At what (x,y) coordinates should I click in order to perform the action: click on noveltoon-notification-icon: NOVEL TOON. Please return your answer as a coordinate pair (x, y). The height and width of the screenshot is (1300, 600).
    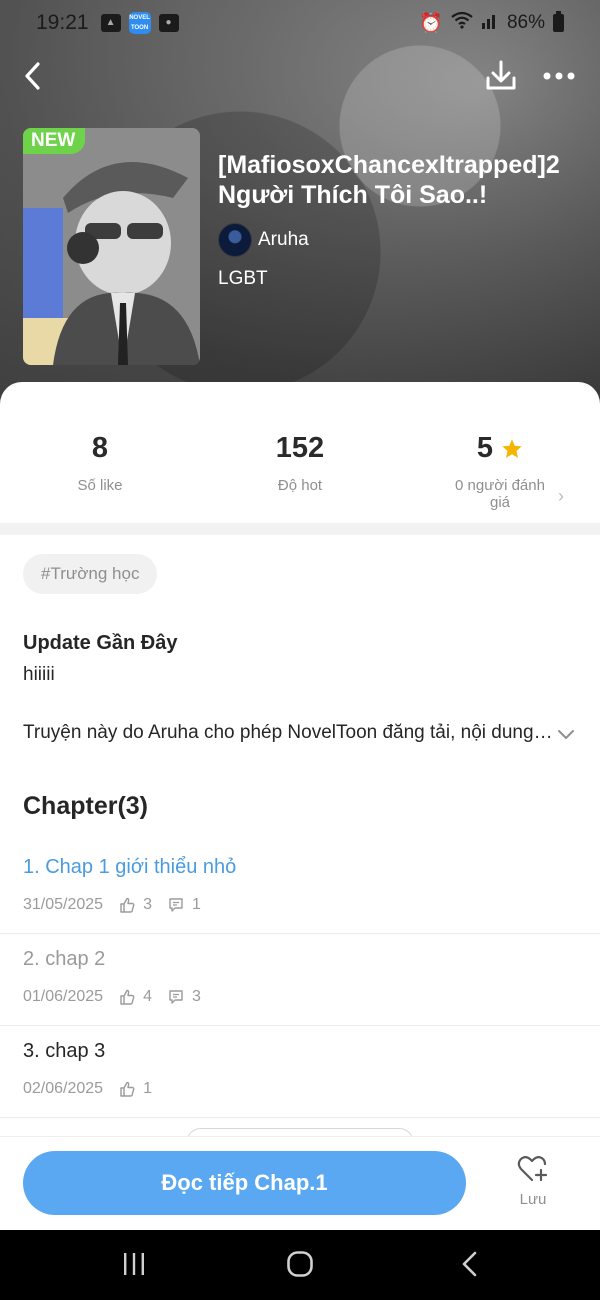
    Looking at the image, I should click on (139, 23).